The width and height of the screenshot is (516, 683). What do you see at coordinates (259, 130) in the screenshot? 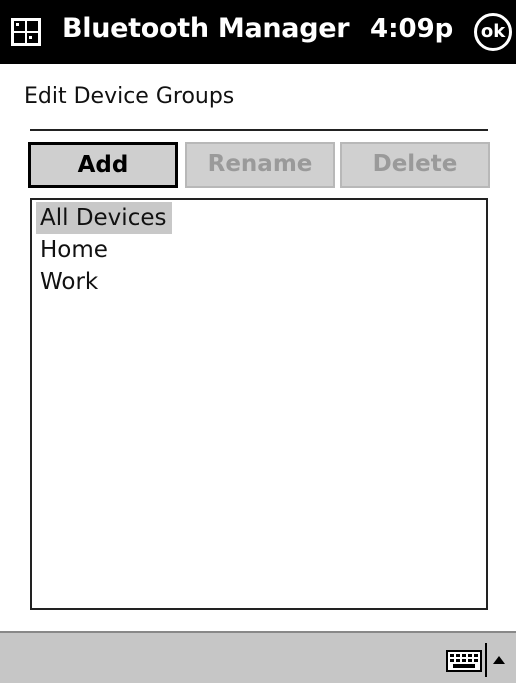
I see `divider` at bounding box center [259, 130].